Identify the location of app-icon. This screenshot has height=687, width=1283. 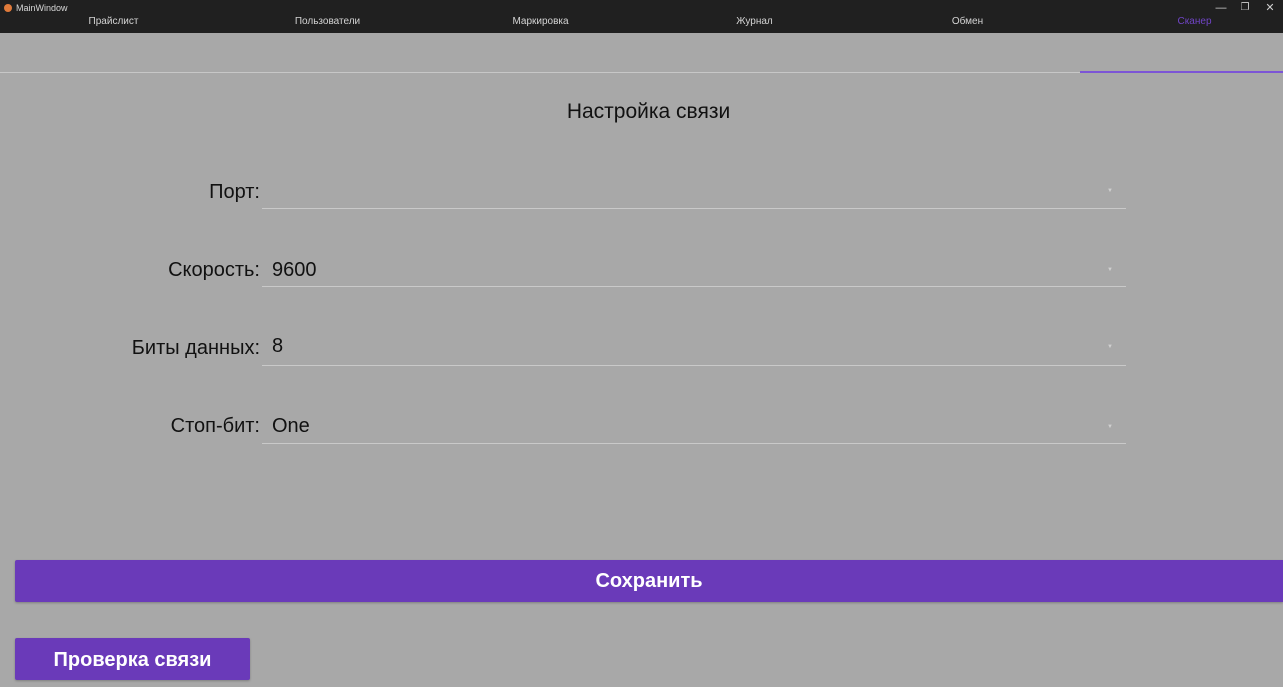
(8, 8).